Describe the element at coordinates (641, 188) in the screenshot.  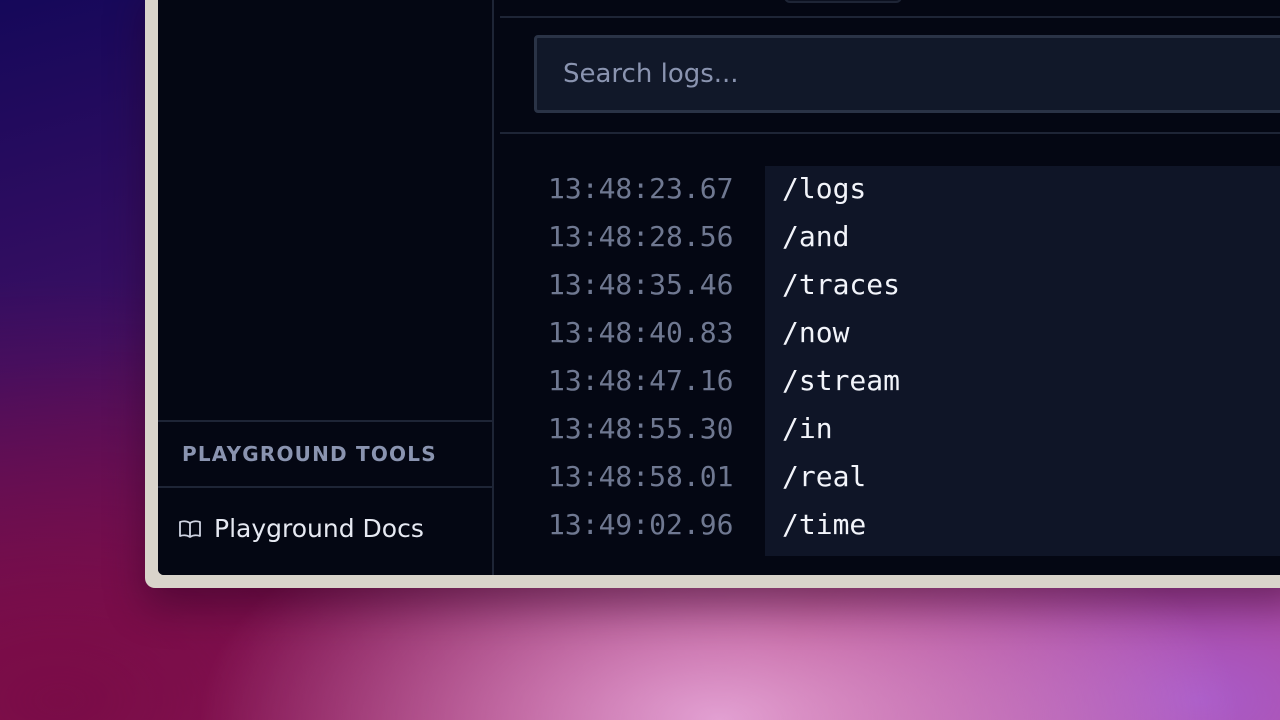
I see `log-timestamp: 13:48:23.67` at that location.